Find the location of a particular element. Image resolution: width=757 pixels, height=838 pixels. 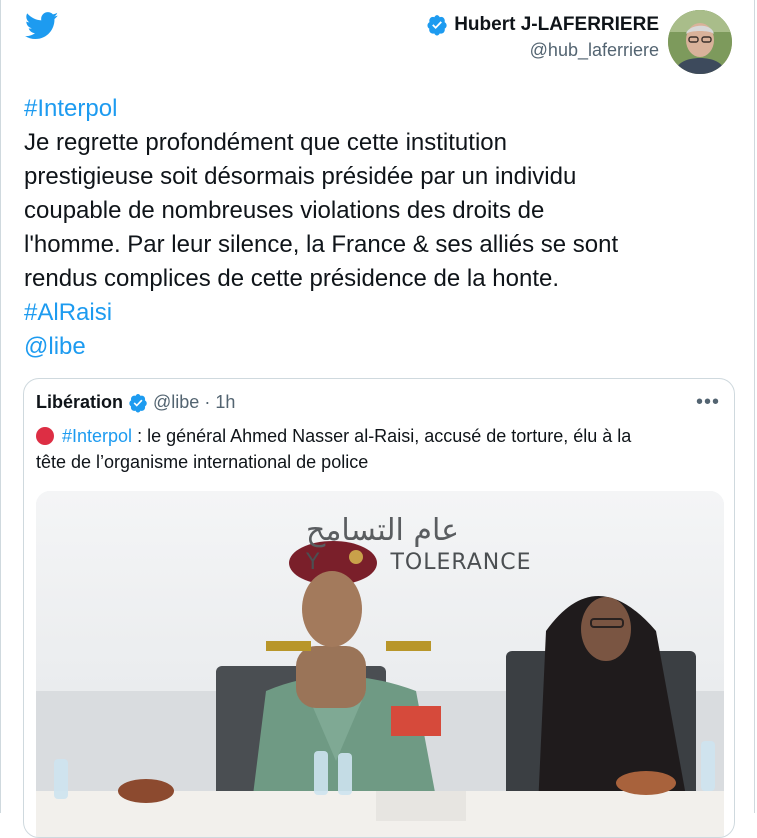

red-circle-emoji-icon is located at coordinates (45, 436).